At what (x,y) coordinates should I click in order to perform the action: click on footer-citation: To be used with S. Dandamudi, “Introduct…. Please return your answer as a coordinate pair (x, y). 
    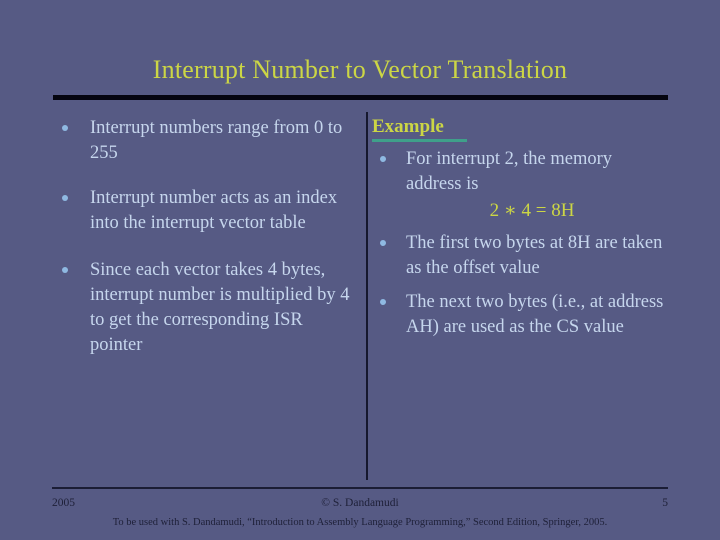
    Looking at the image, I should click on (360, 522).